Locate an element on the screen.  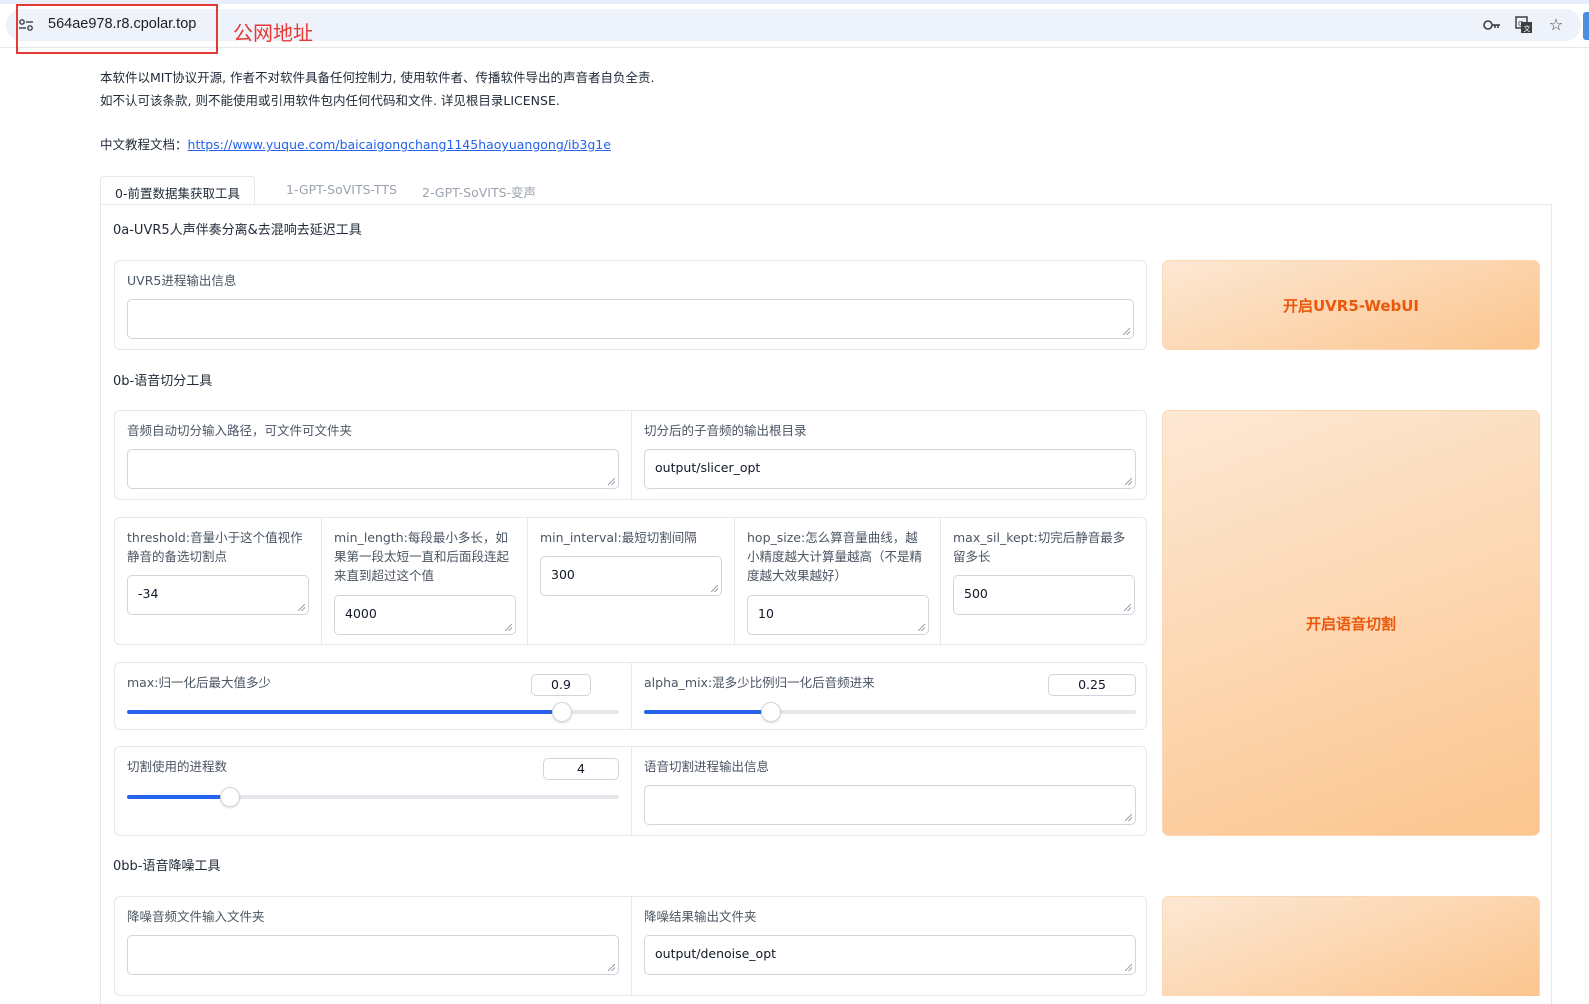
denoise-input-cell: 降噪音频文件输入文件夹 is located at coordinates (373, 946).